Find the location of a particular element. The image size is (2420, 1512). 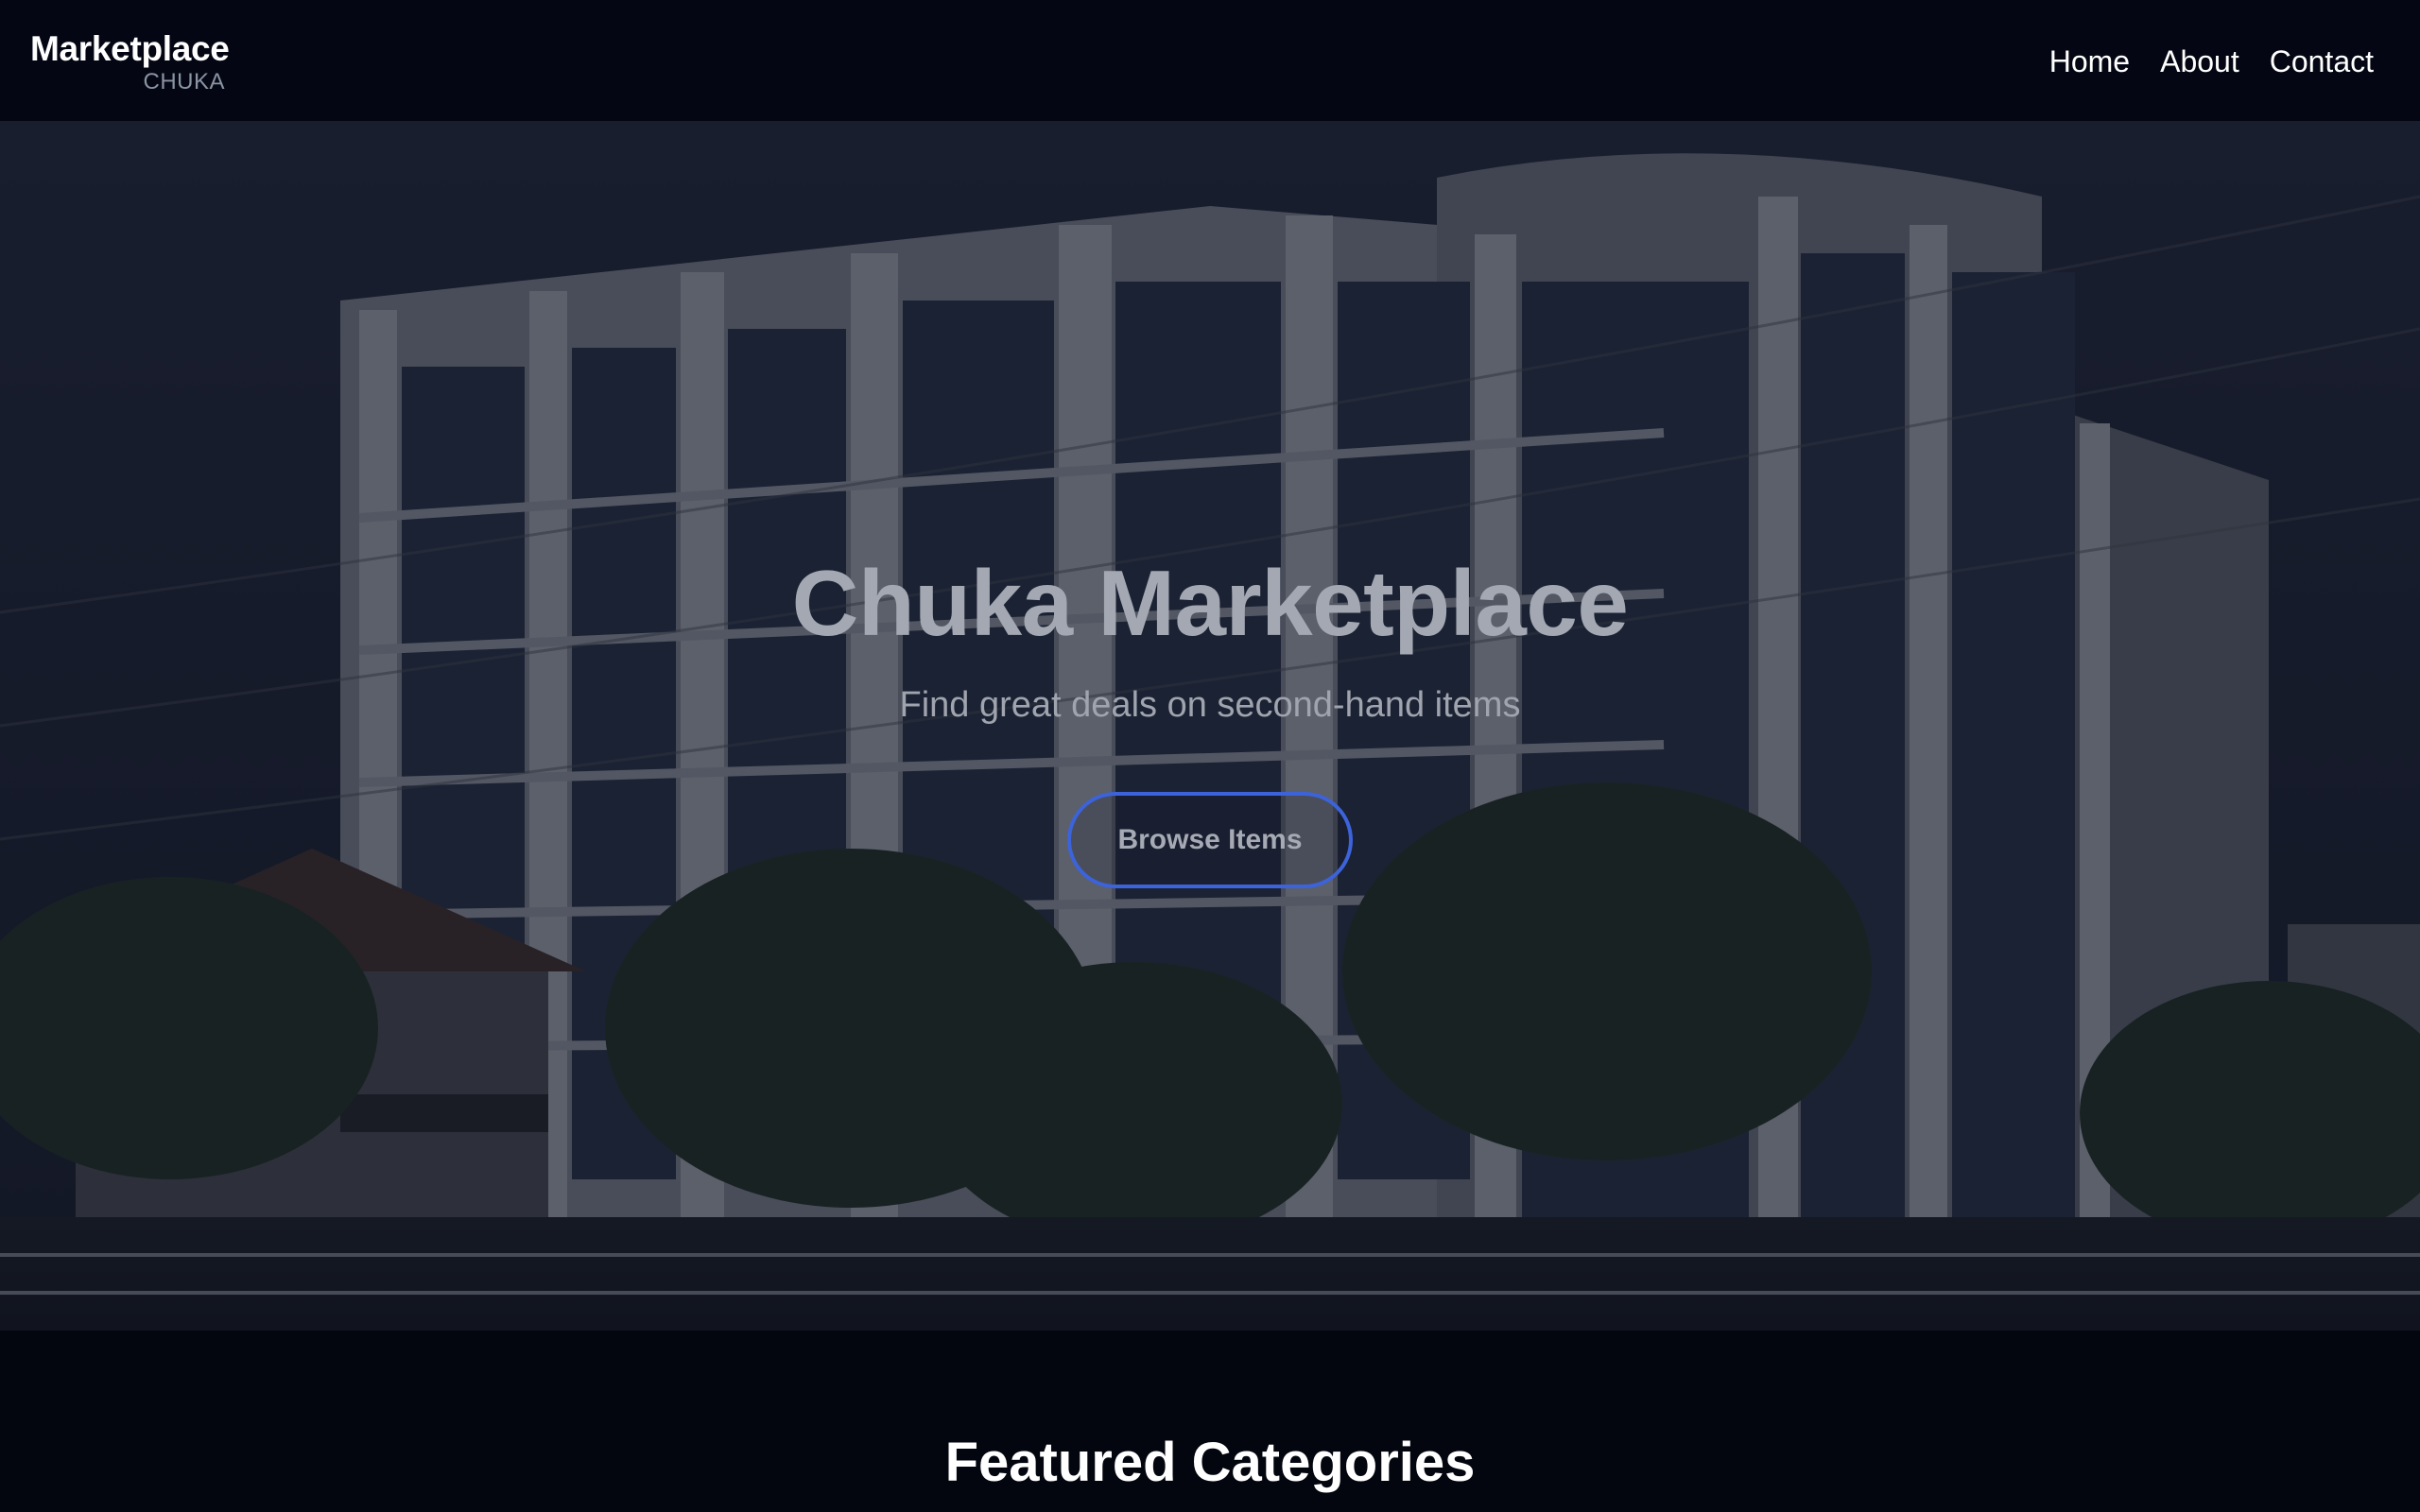

brand-logo: Marketplace CHUKA is located at coordinates (130, 63).